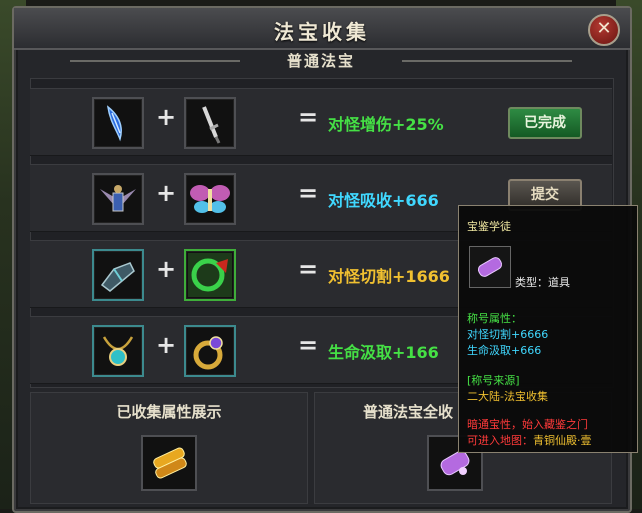  I want to click on collected-attributes-panel: 已收集属性展示, so click(169, 448).